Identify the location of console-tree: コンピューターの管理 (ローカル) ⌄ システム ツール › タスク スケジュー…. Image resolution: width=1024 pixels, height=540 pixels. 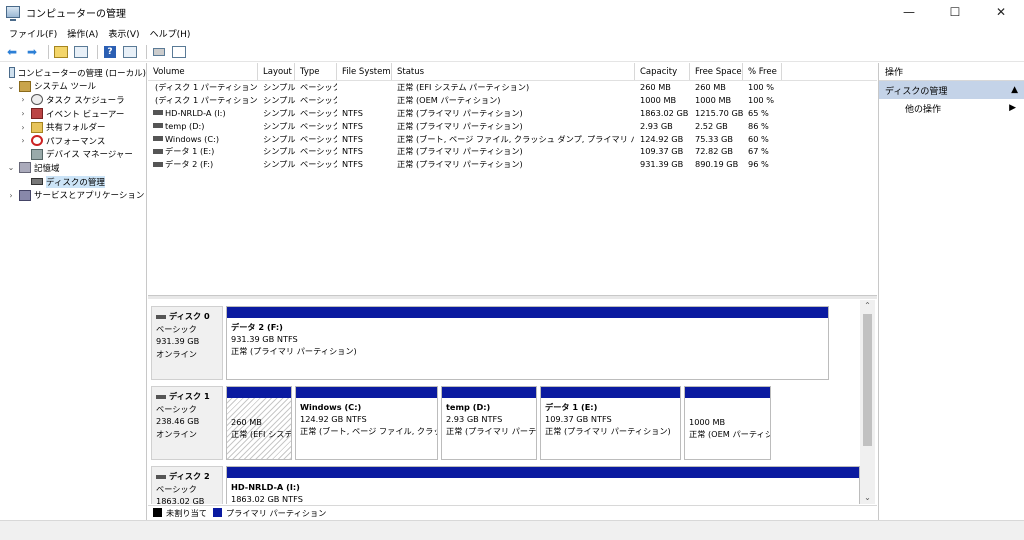
(73, 291).